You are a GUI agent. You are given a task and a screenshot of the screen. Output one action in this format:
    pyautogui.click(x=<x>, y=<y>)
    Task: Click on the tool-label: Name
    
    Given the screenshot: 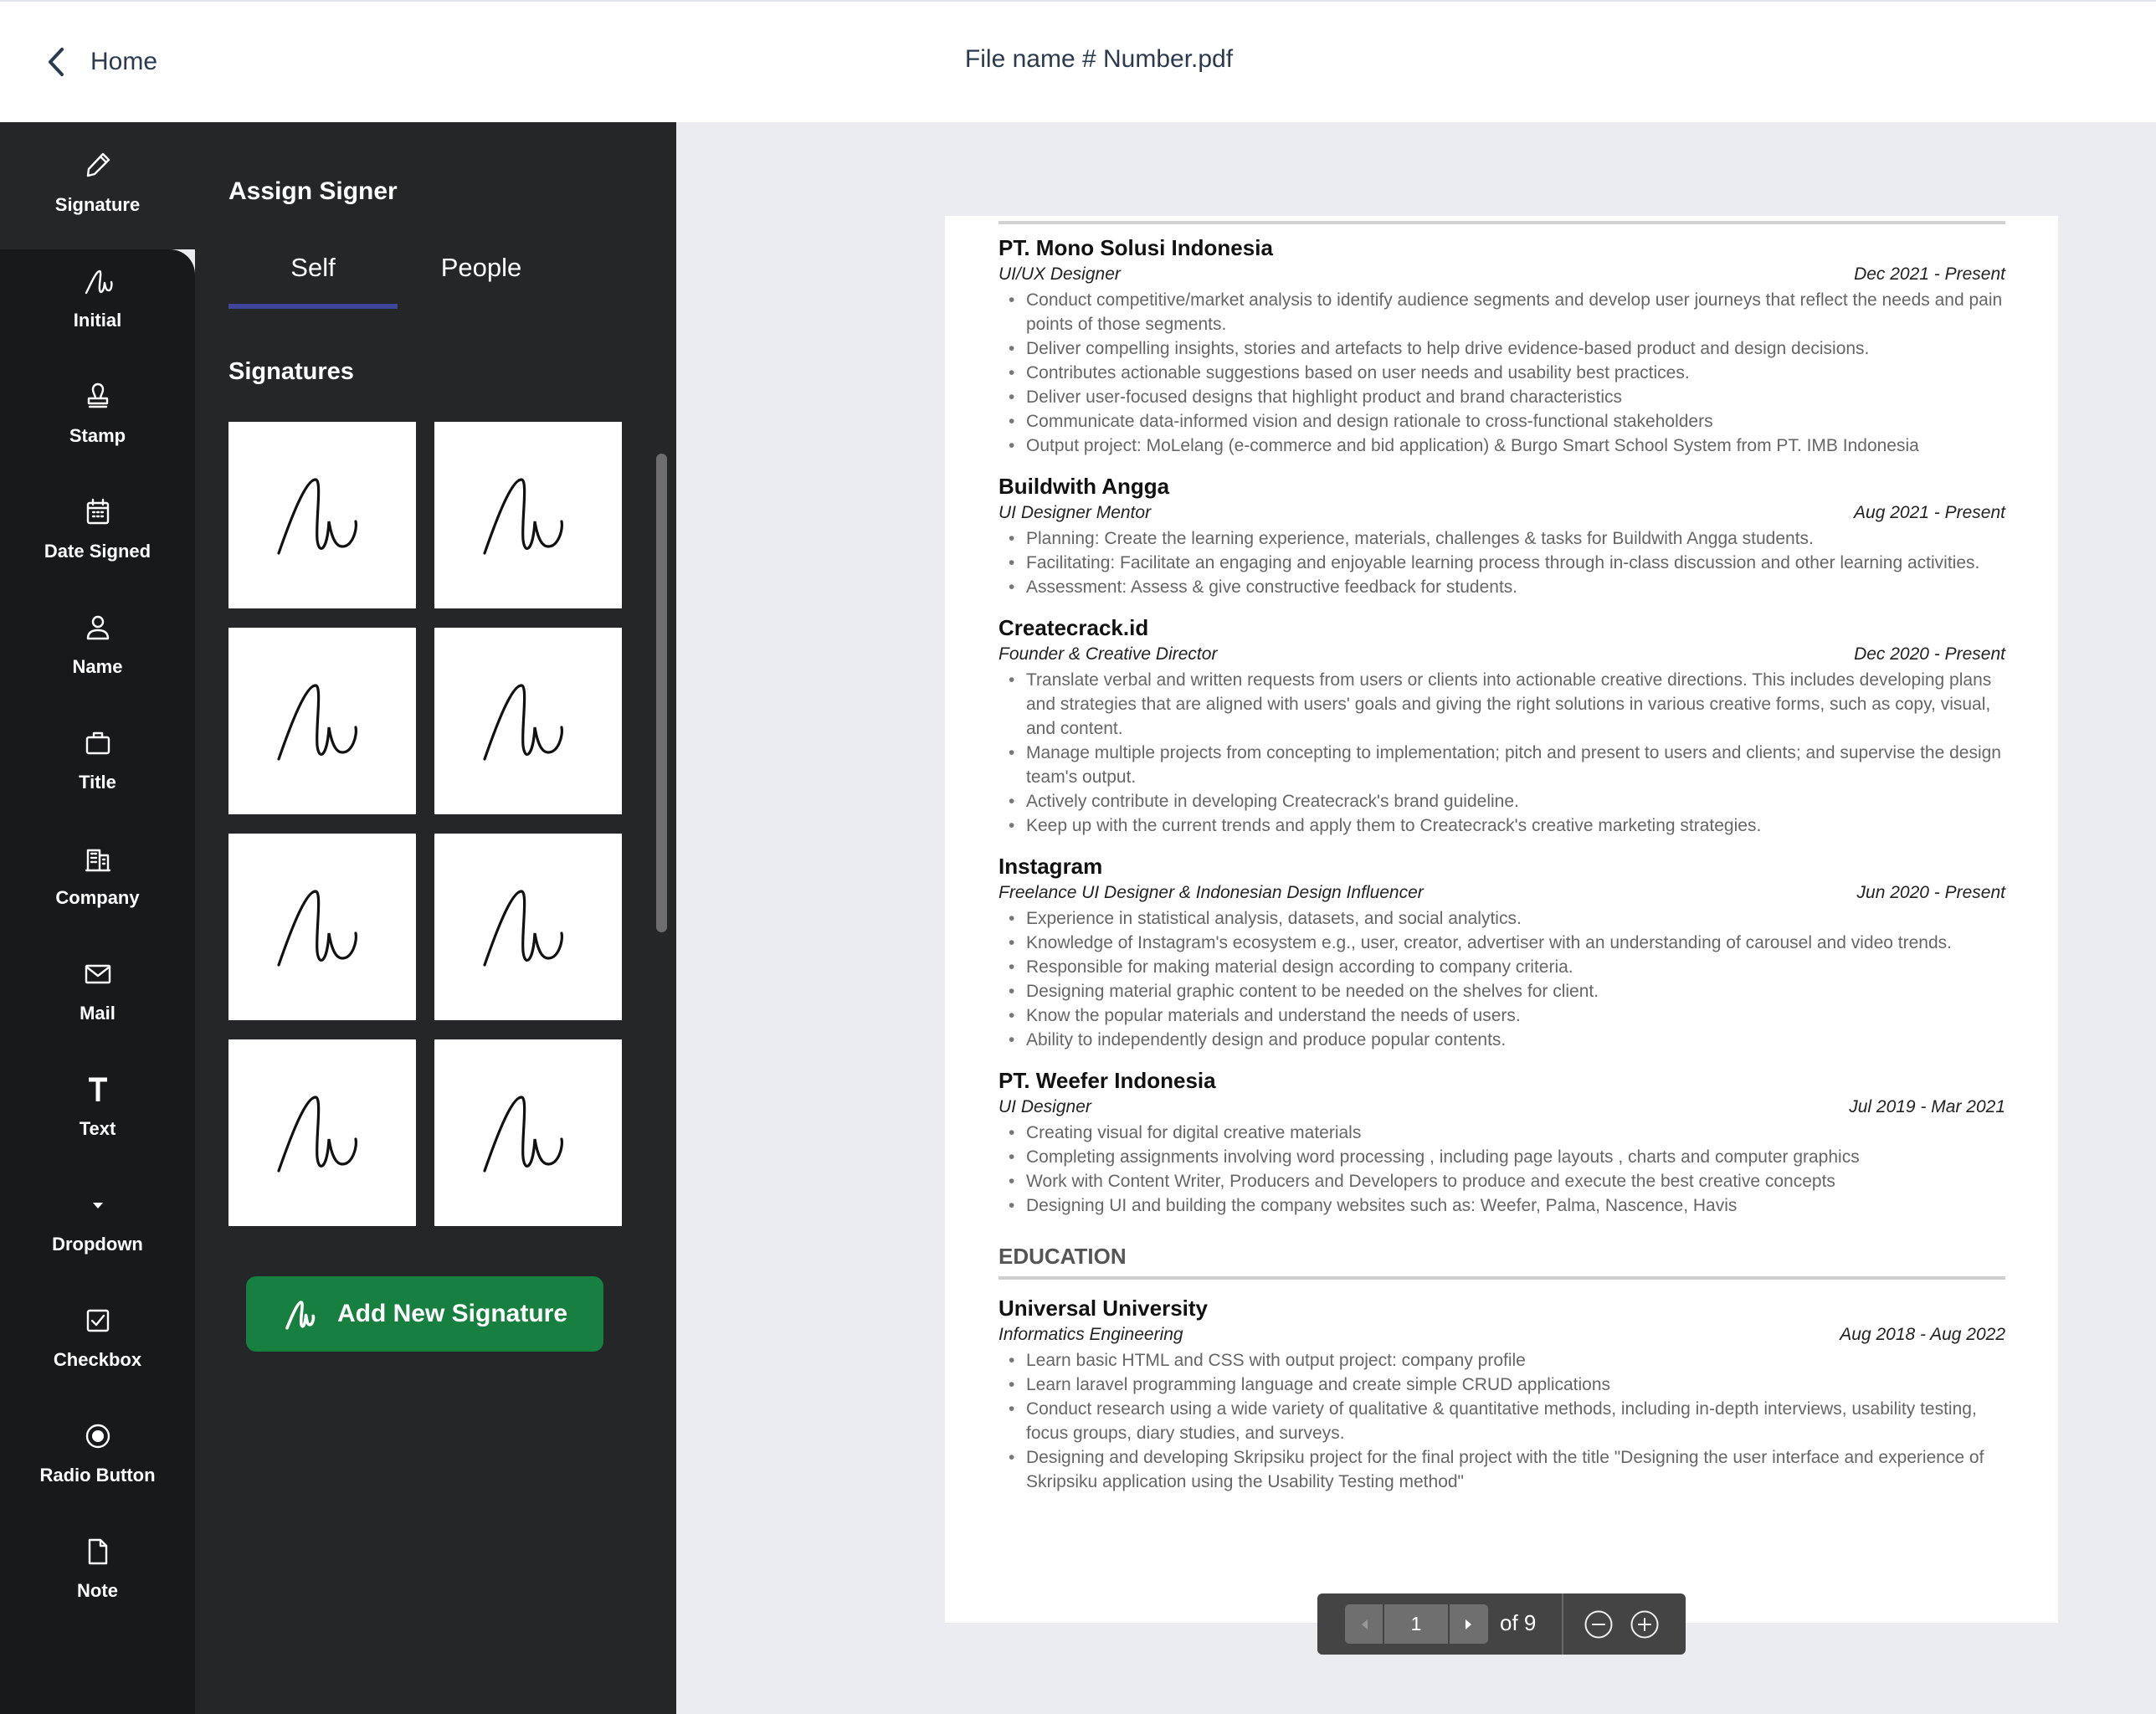 What is the action you would take?
    pyautogui.click(x=97, y=666)
    